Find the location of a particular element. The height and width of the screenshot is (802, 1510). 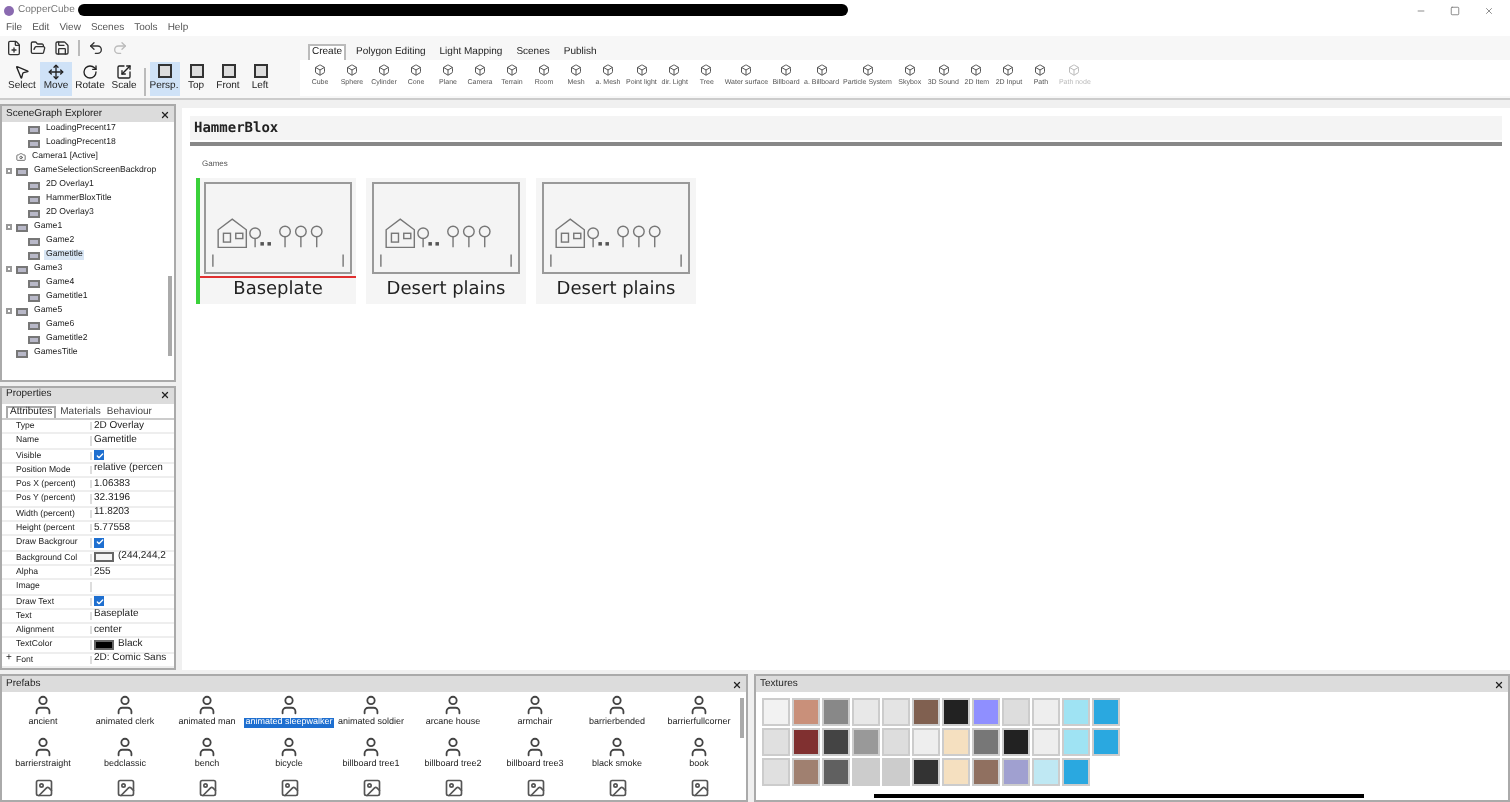

minimize-icon is located at coordinates (1421, 10).